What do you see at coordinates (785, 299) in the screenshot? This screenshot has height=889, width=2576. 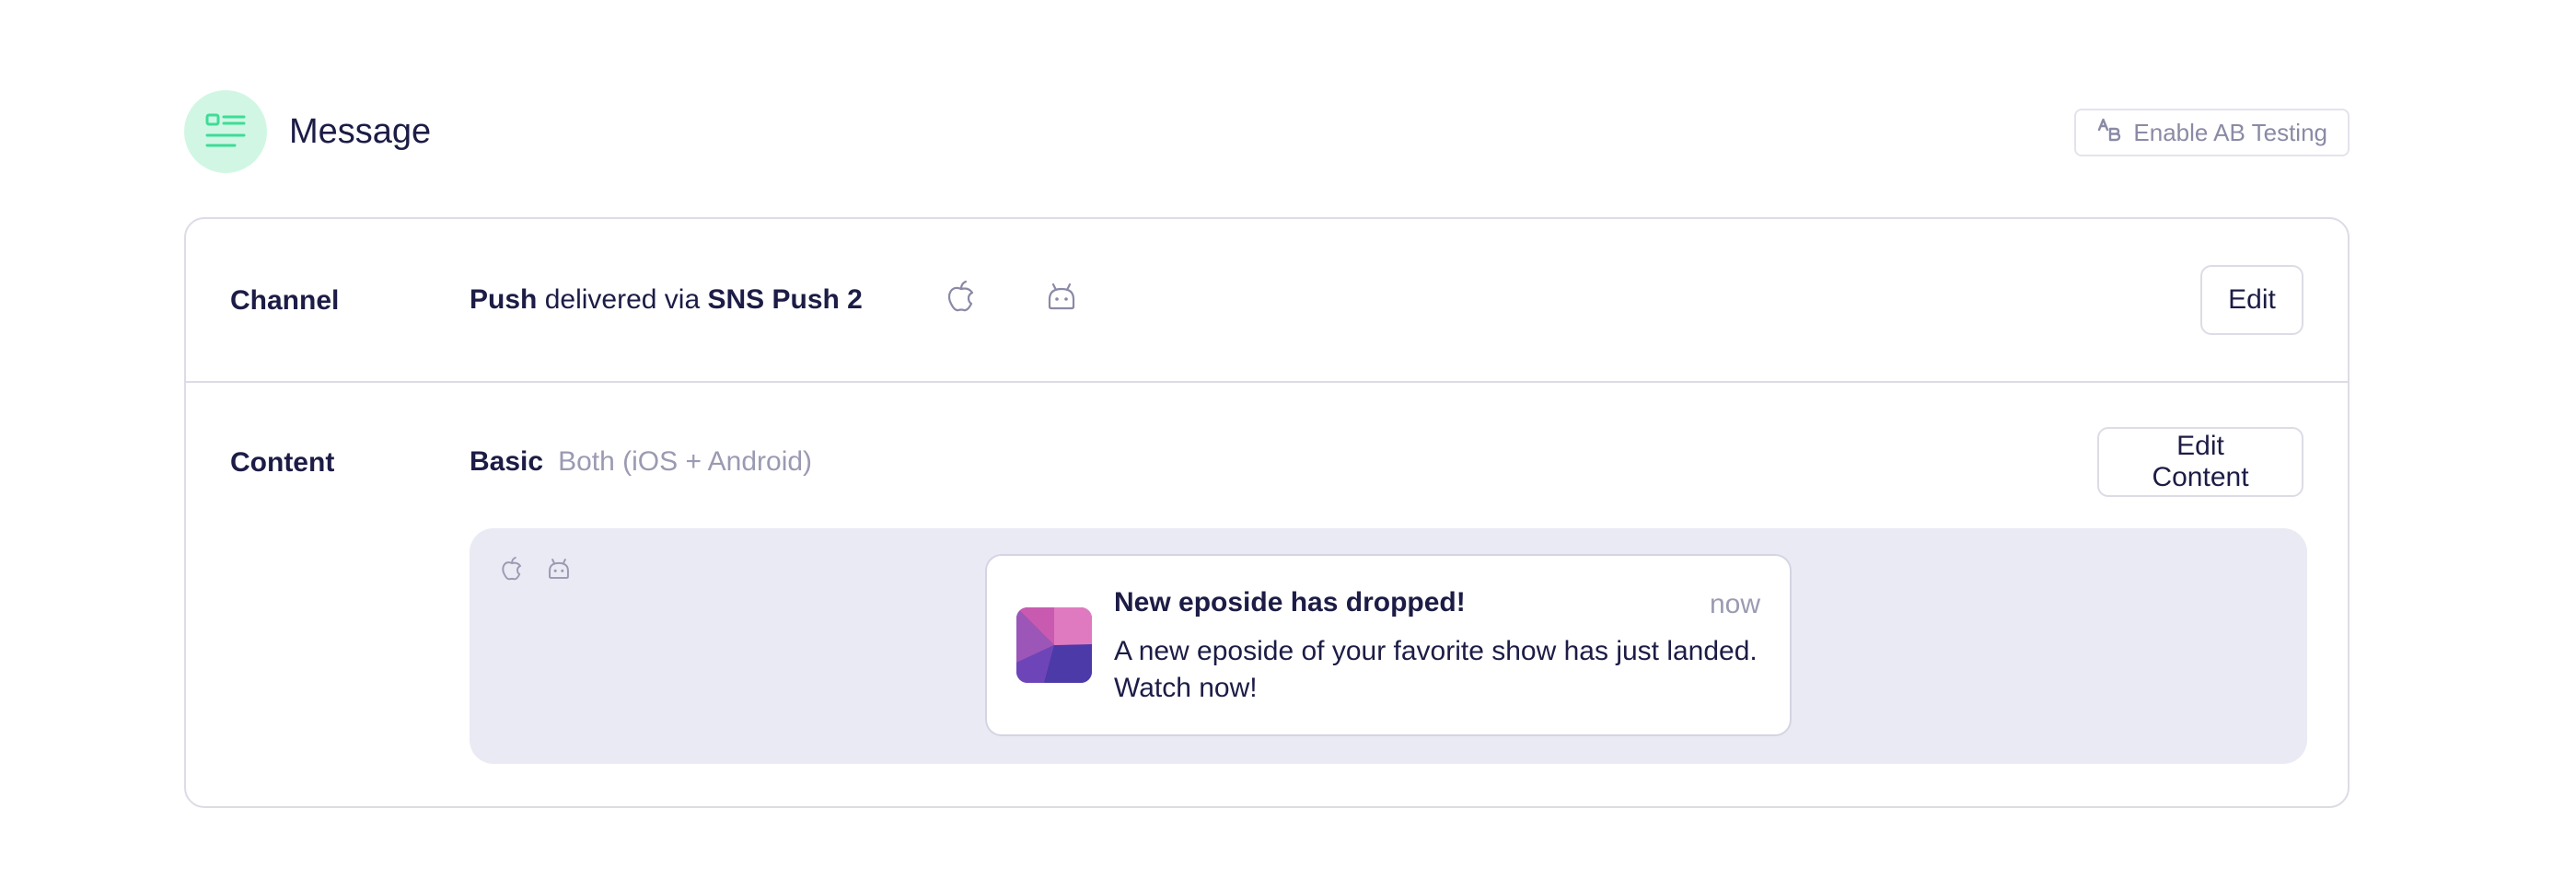 I see `channel-provider: SNS Push 2` at bounding box center [785, 299].